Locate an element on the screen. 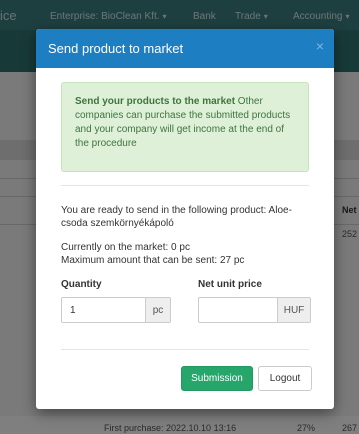 The height and width of the screenshot is (434, 359). price-input is located at coordinates (237, 310).